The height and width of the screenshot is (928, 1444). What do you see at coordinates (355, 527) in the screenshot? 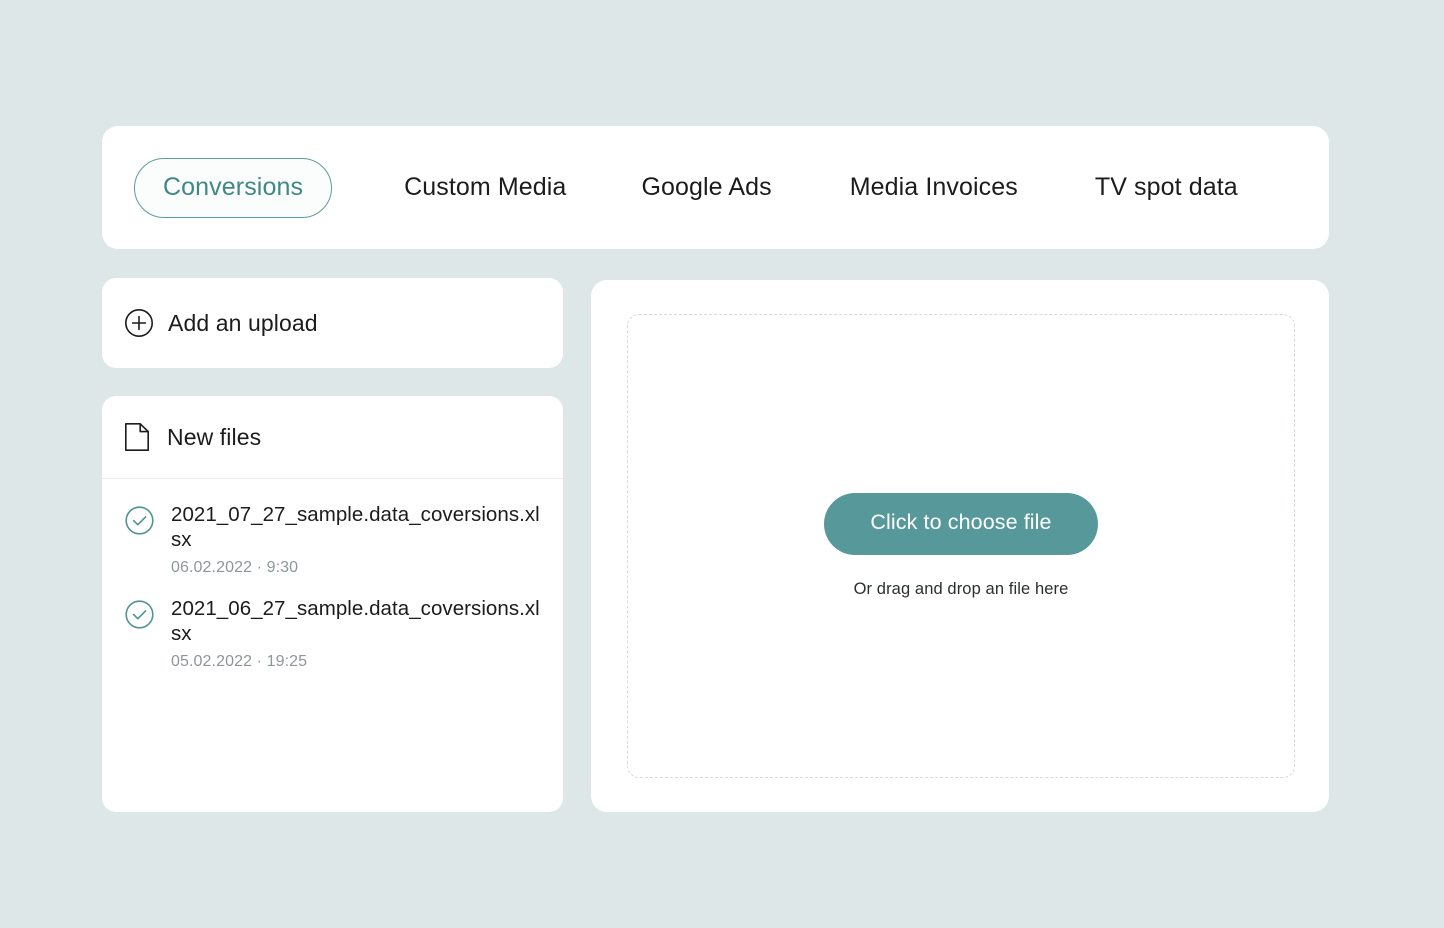
I see `file-name: 2021_07_27_sample.data_coversions.xlsx` at bounding box center [355, 527].